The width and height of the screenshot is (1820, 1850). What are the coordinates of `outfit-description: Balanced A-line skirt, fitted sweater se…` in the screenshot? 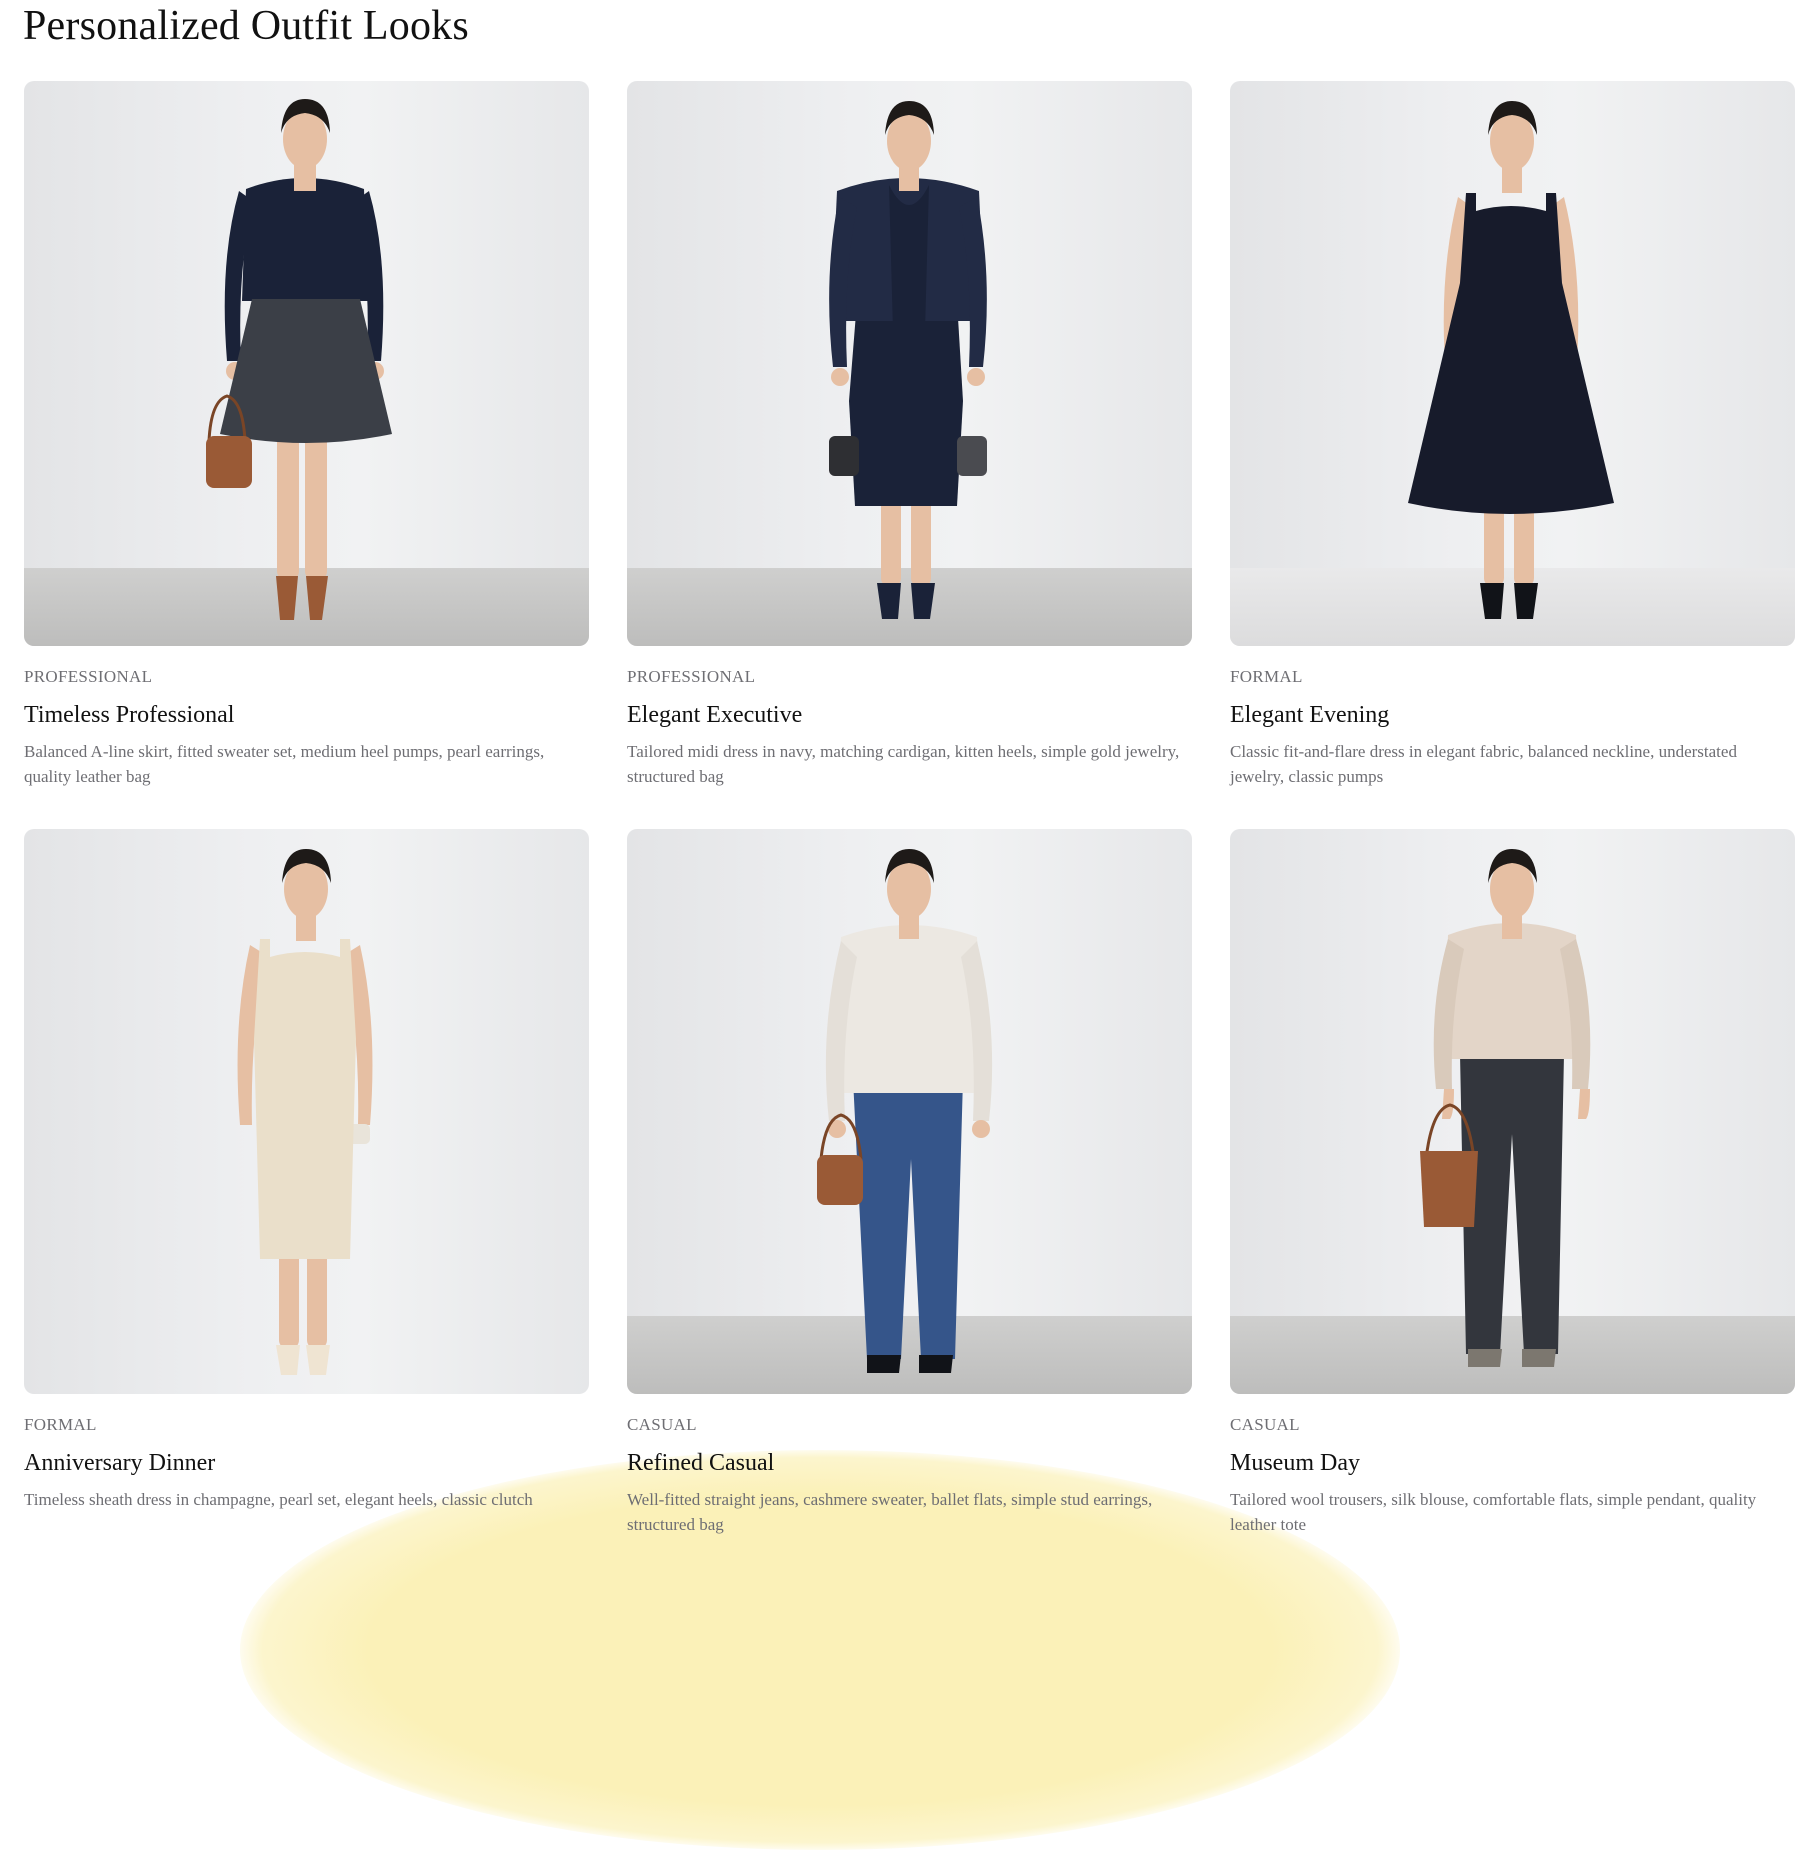 It's located at (284, 764).